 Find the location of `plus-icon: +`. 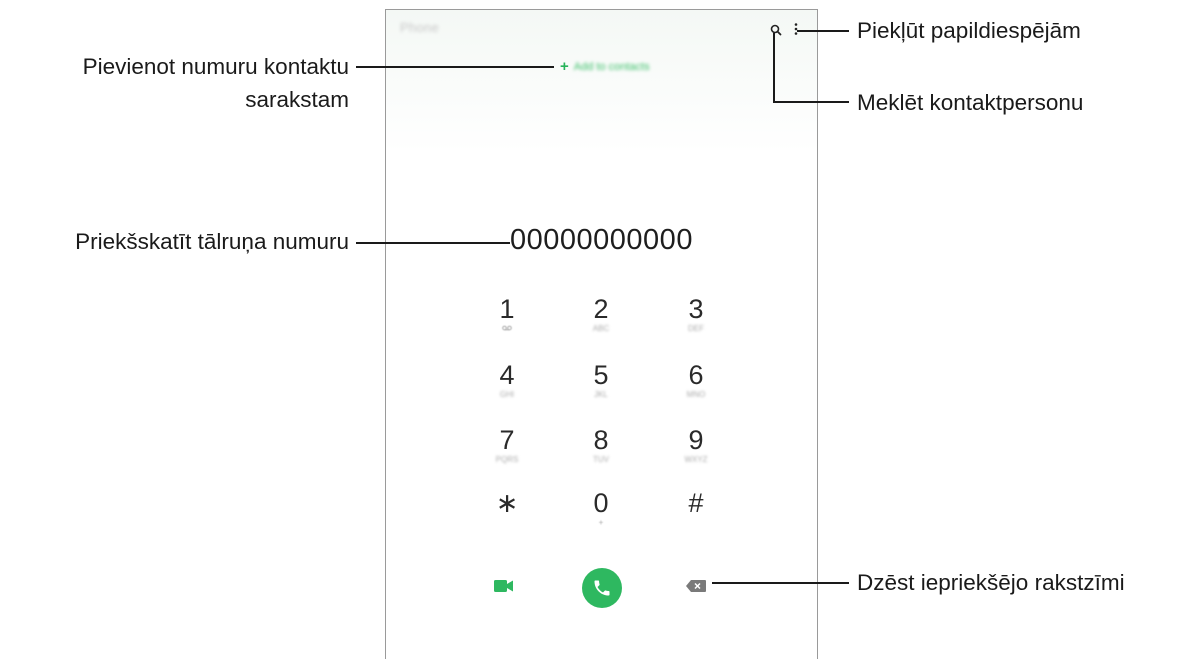

plus-icon: + is located at coordinates (564, 66).